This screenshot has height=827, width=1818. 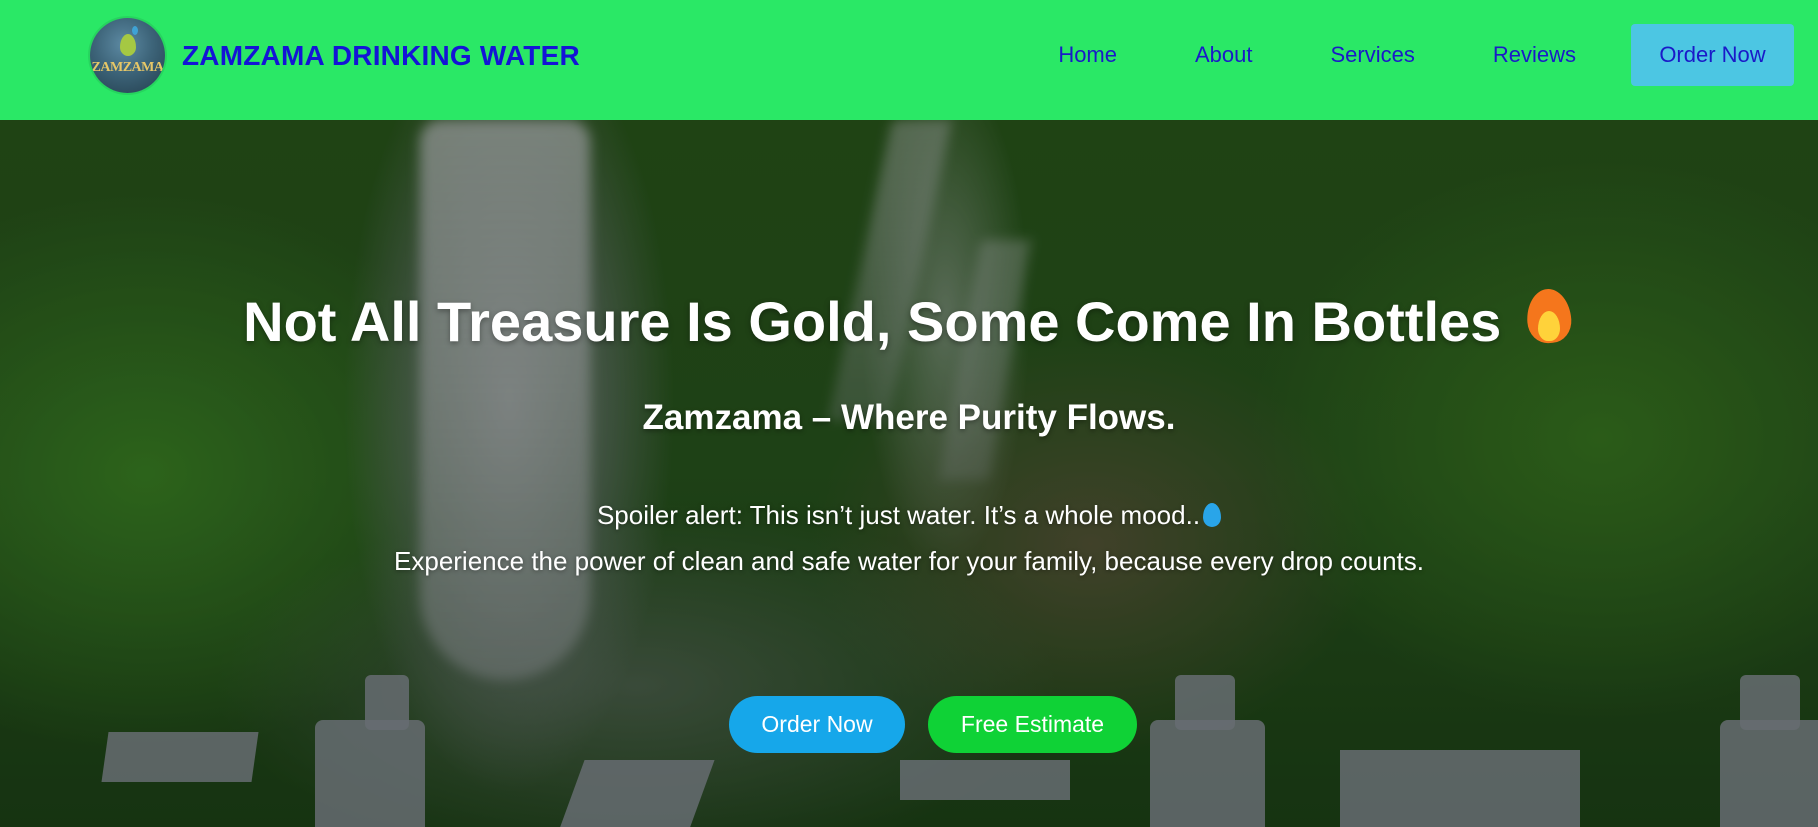 I want to click on nav-order-now-button: Order Now, so click(x=1712, y=55).